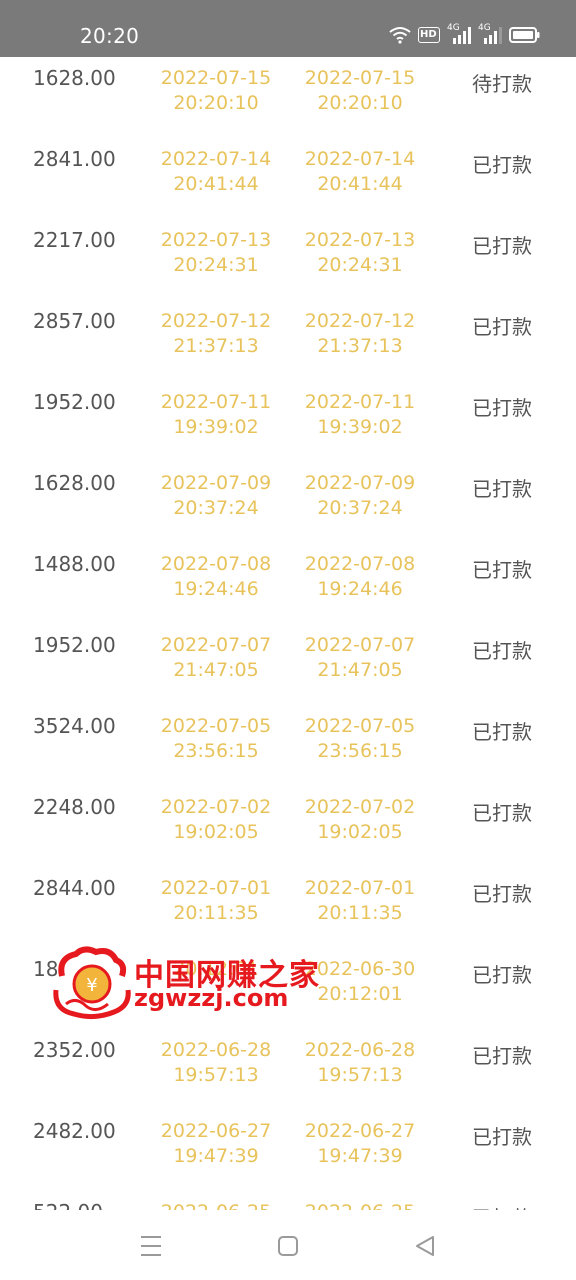 The image size is (576, 1280). I want to click on record-pay-time: 2022-07-11 19:39:02, so click(360, 415).